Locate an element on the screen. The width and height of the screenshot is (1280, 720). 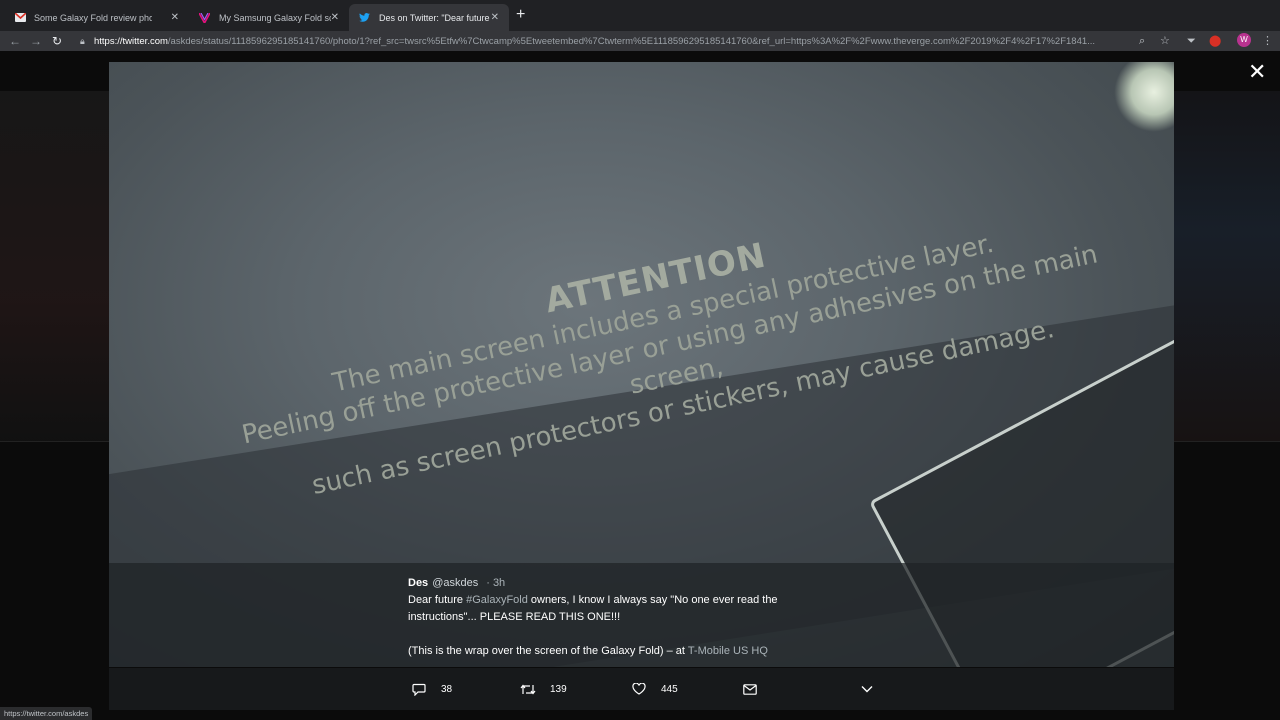
more-button is located at coordinates (874, 689).